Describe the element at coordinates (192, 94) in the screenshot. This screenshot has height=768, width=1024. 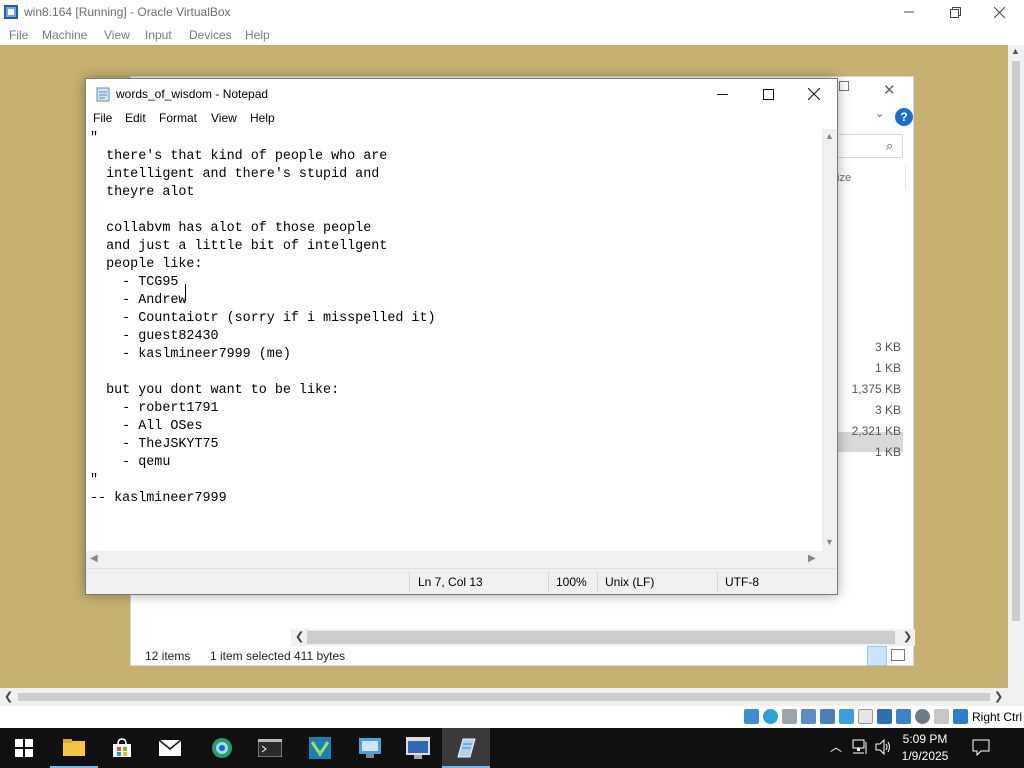
I see `notepad-title: words_of_wisdom - Notepad` at that location.